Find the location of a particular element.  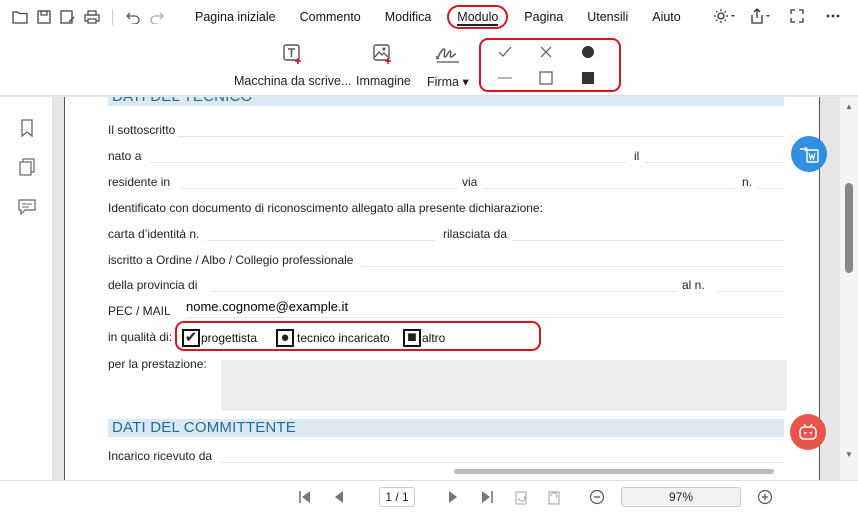

save-as-icon is located at coordinates (68, 17).